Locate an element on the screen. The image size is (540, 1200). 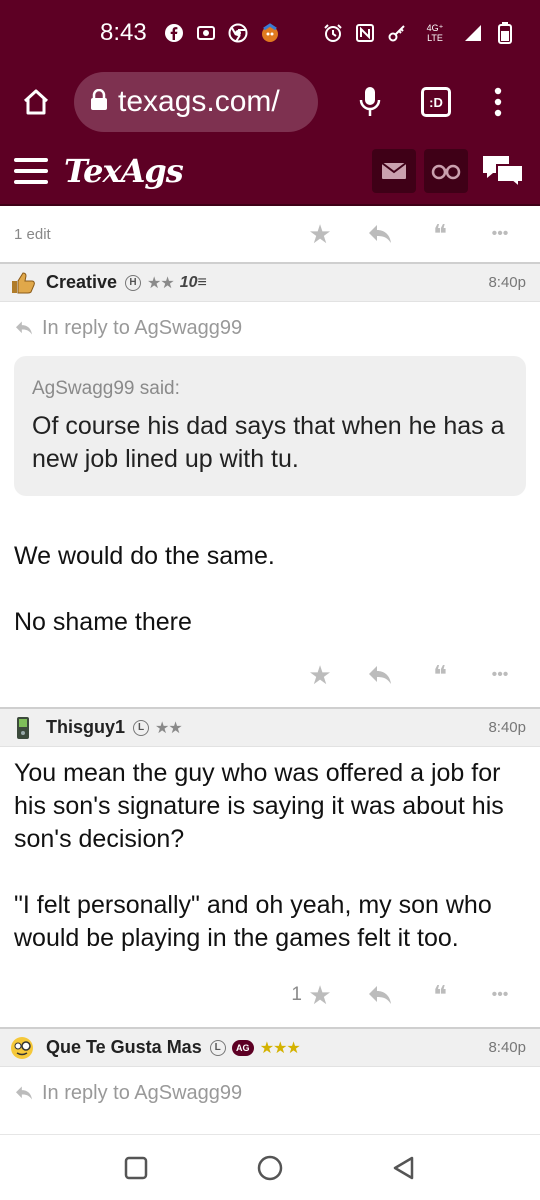
facebook-icon is located at coordinates (174, 33).